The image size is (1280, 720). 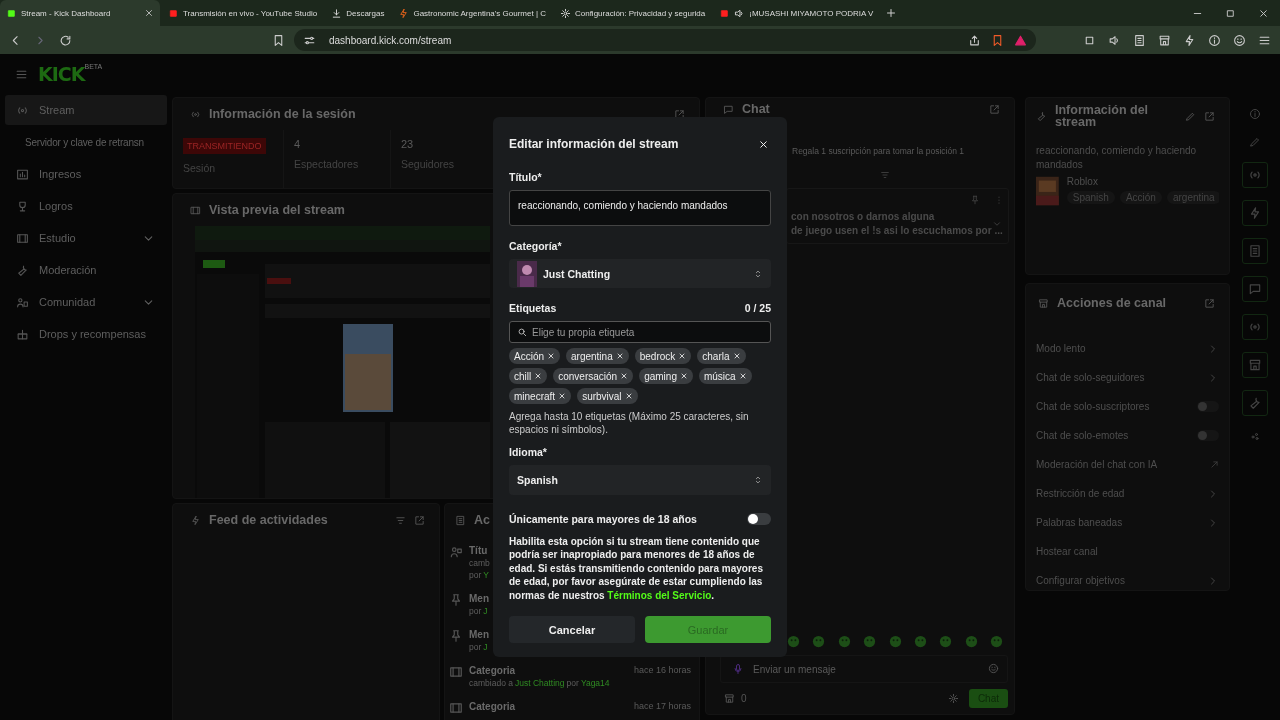 What do you see at coordinates (1093, 406) in the screenshot?
I see `channel-action: Chat de solo-suscriptores` at bounding box center [1093, 406].